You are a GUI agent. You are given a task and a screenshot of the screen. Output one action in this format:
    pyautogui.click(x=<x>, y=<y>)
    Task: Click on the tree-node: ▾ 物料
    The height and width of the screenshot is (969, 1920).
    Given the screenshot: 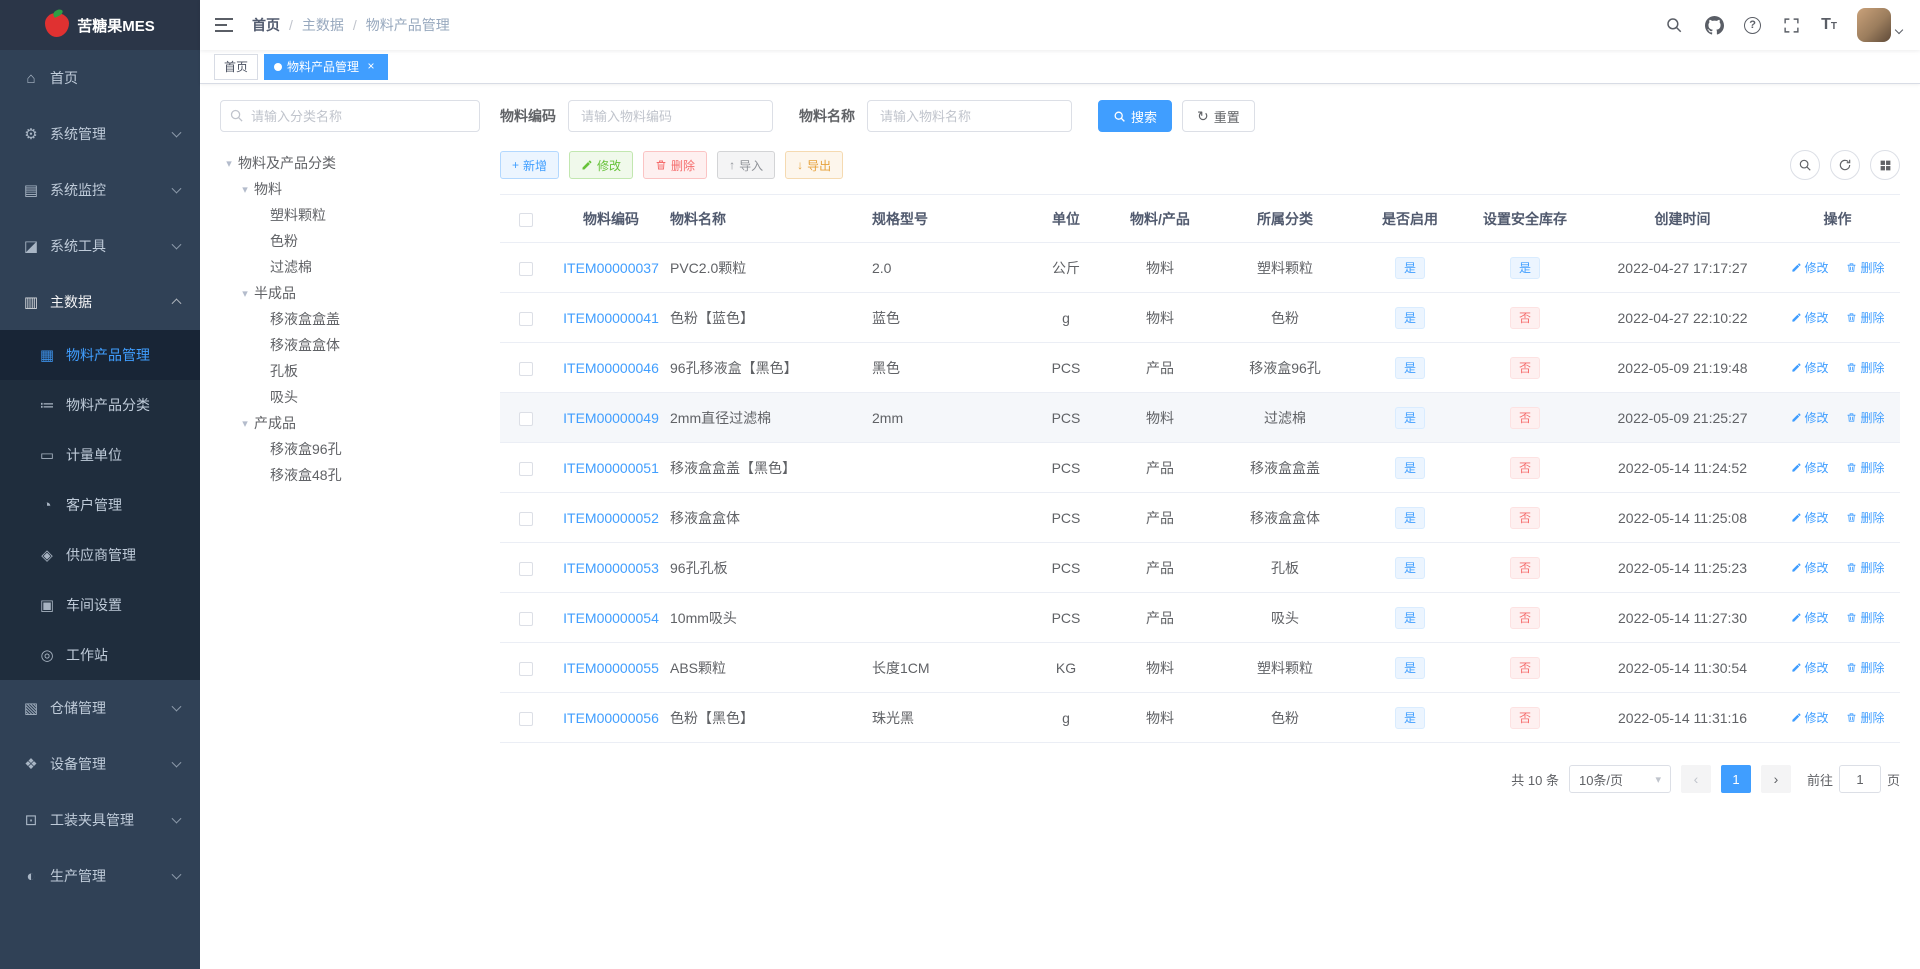 What is the action you would take?
    pyautogui.click(x=350, y=189)
    